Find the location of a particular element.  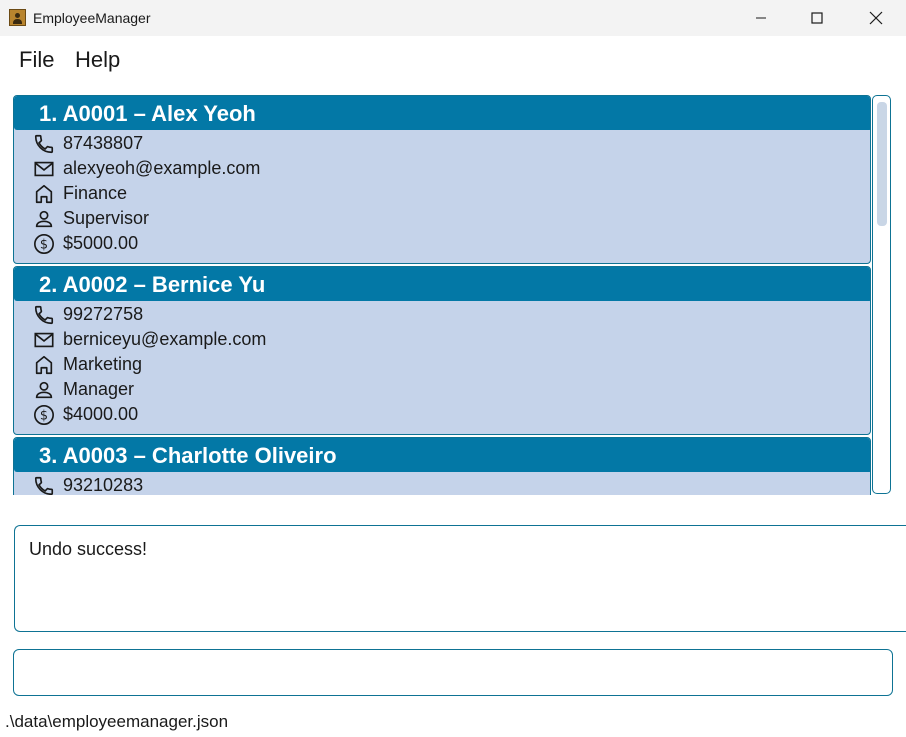

maximize-button is located at coordinates (817, 18).